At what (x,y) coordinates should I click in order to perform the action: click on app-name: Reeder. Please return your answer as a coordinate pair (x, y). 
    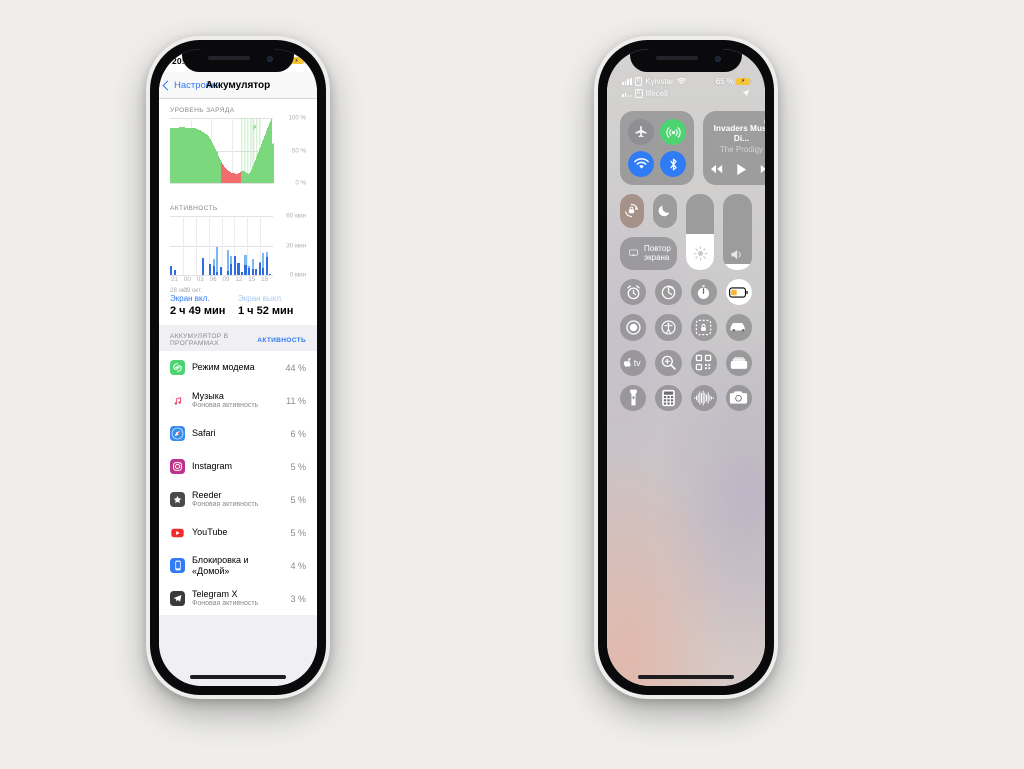
    Looking at the image, I should click on (207, 494).